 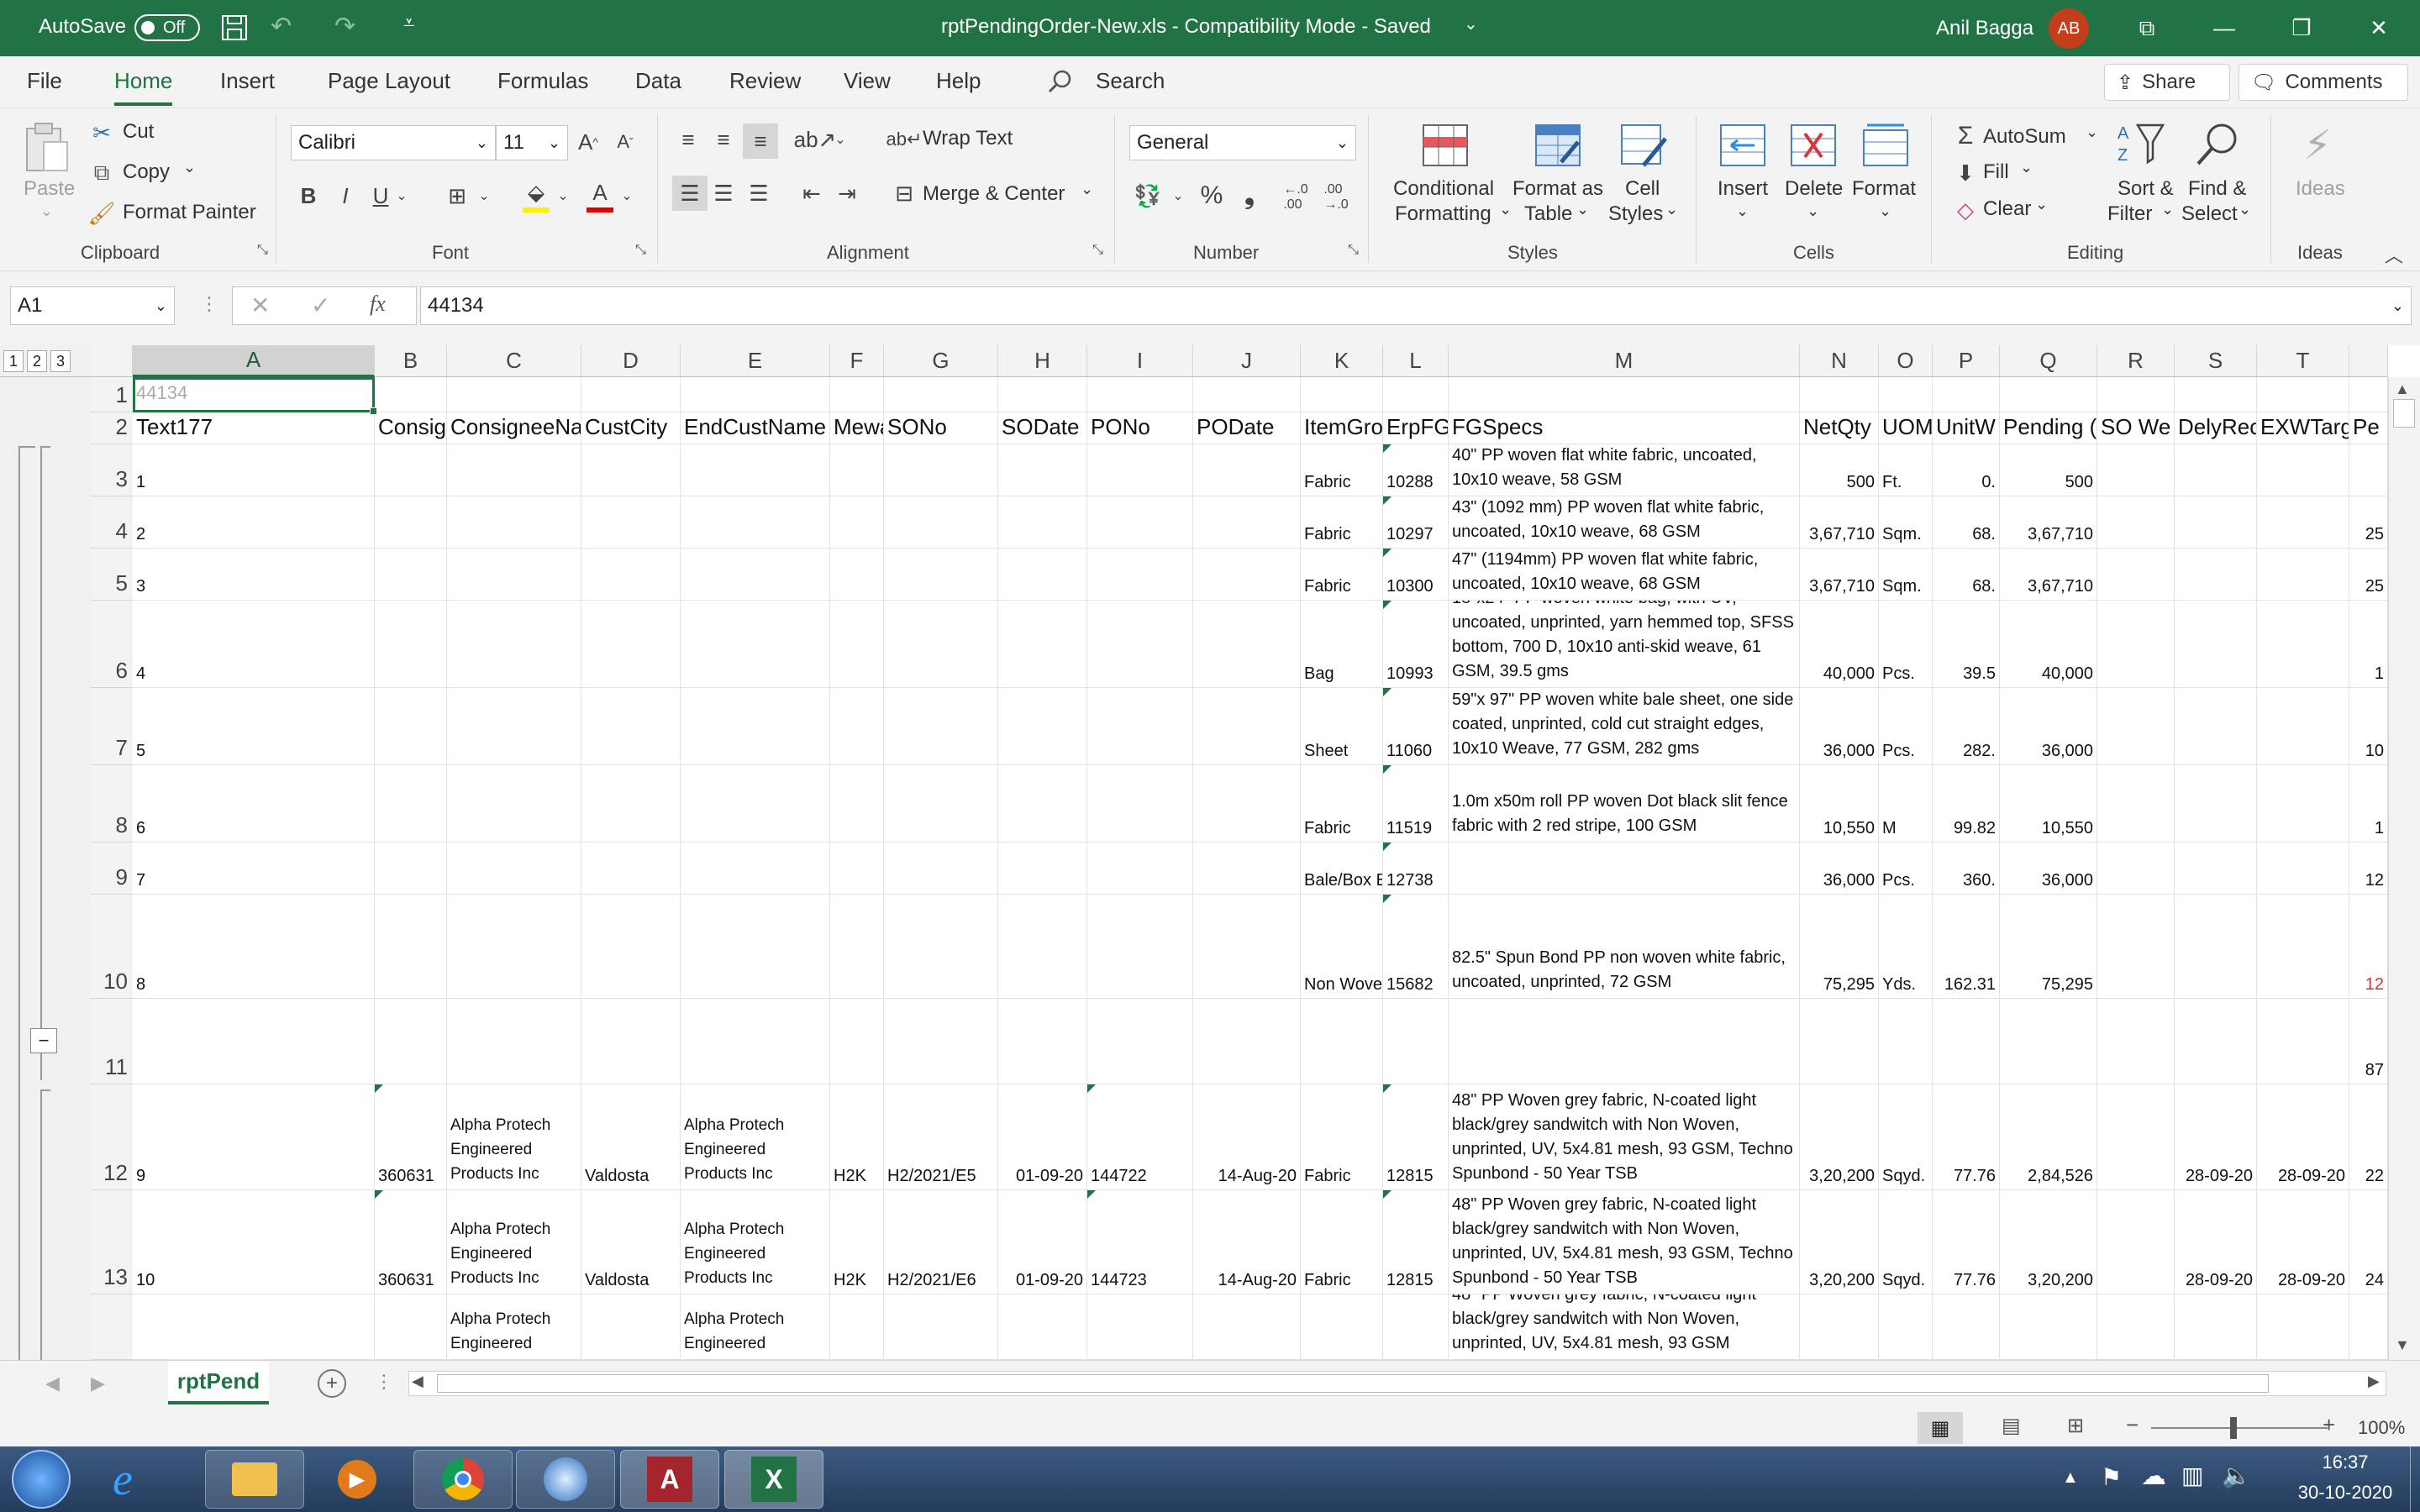 I want to click on cell-p11, so click(x=1967, y=1041).